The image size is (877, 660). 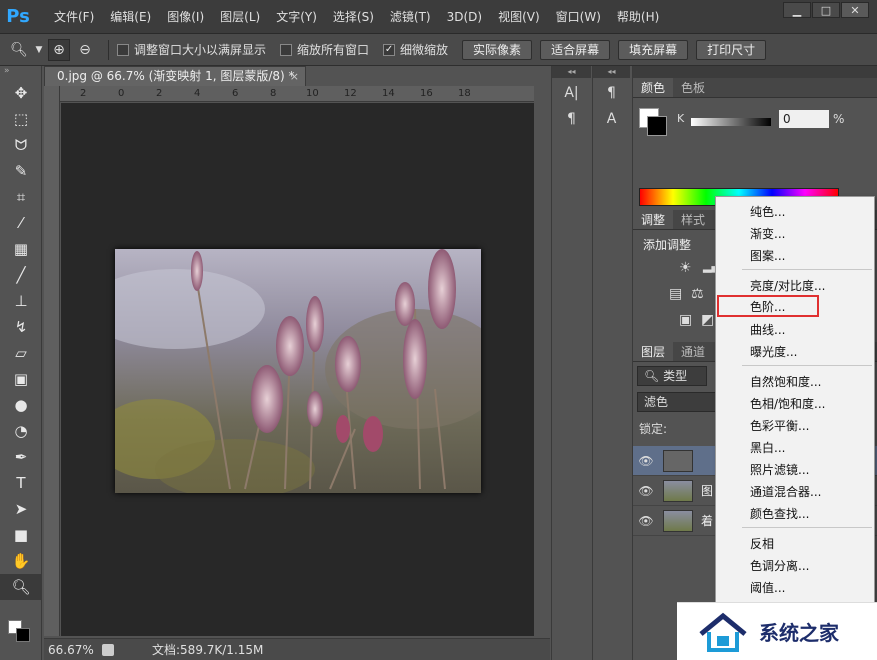 What do you see at coordinates (464, 93) in the screenshot?
I see `ruler-label: 18` at bounding box center [464, 93].